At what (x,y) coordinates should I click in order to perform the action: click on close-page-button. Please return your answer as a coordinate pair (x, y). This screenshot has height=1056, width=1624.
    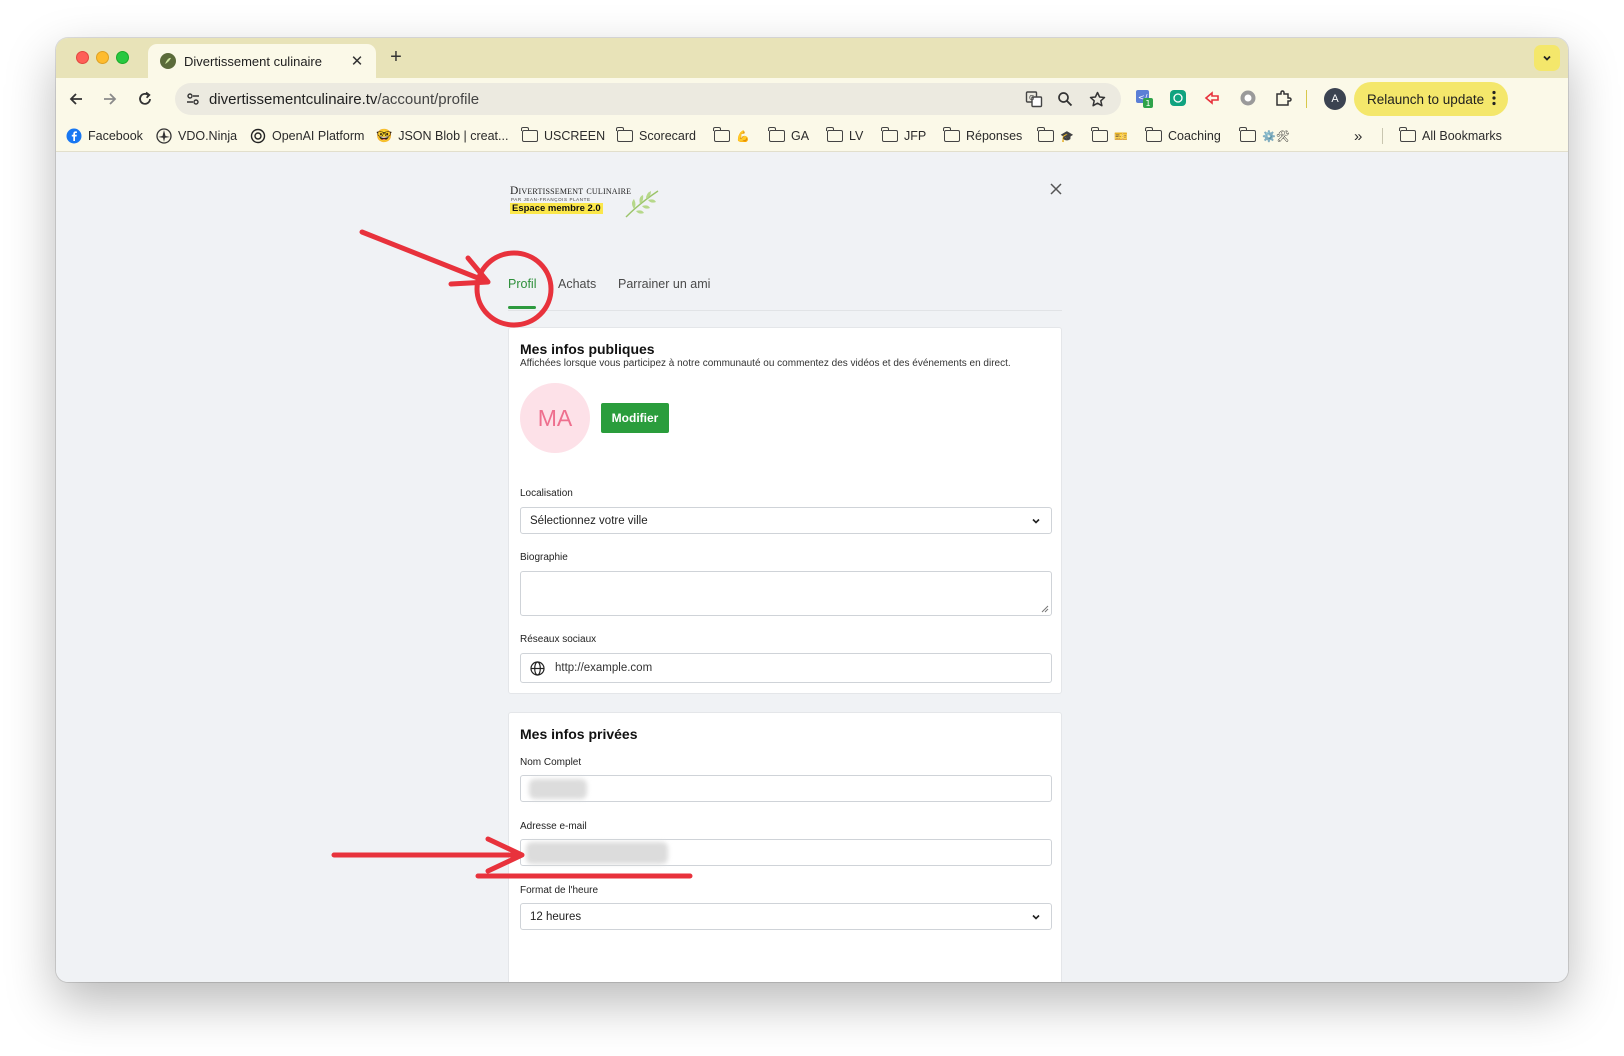
    Looking at the image, I should click on (1058, 191).